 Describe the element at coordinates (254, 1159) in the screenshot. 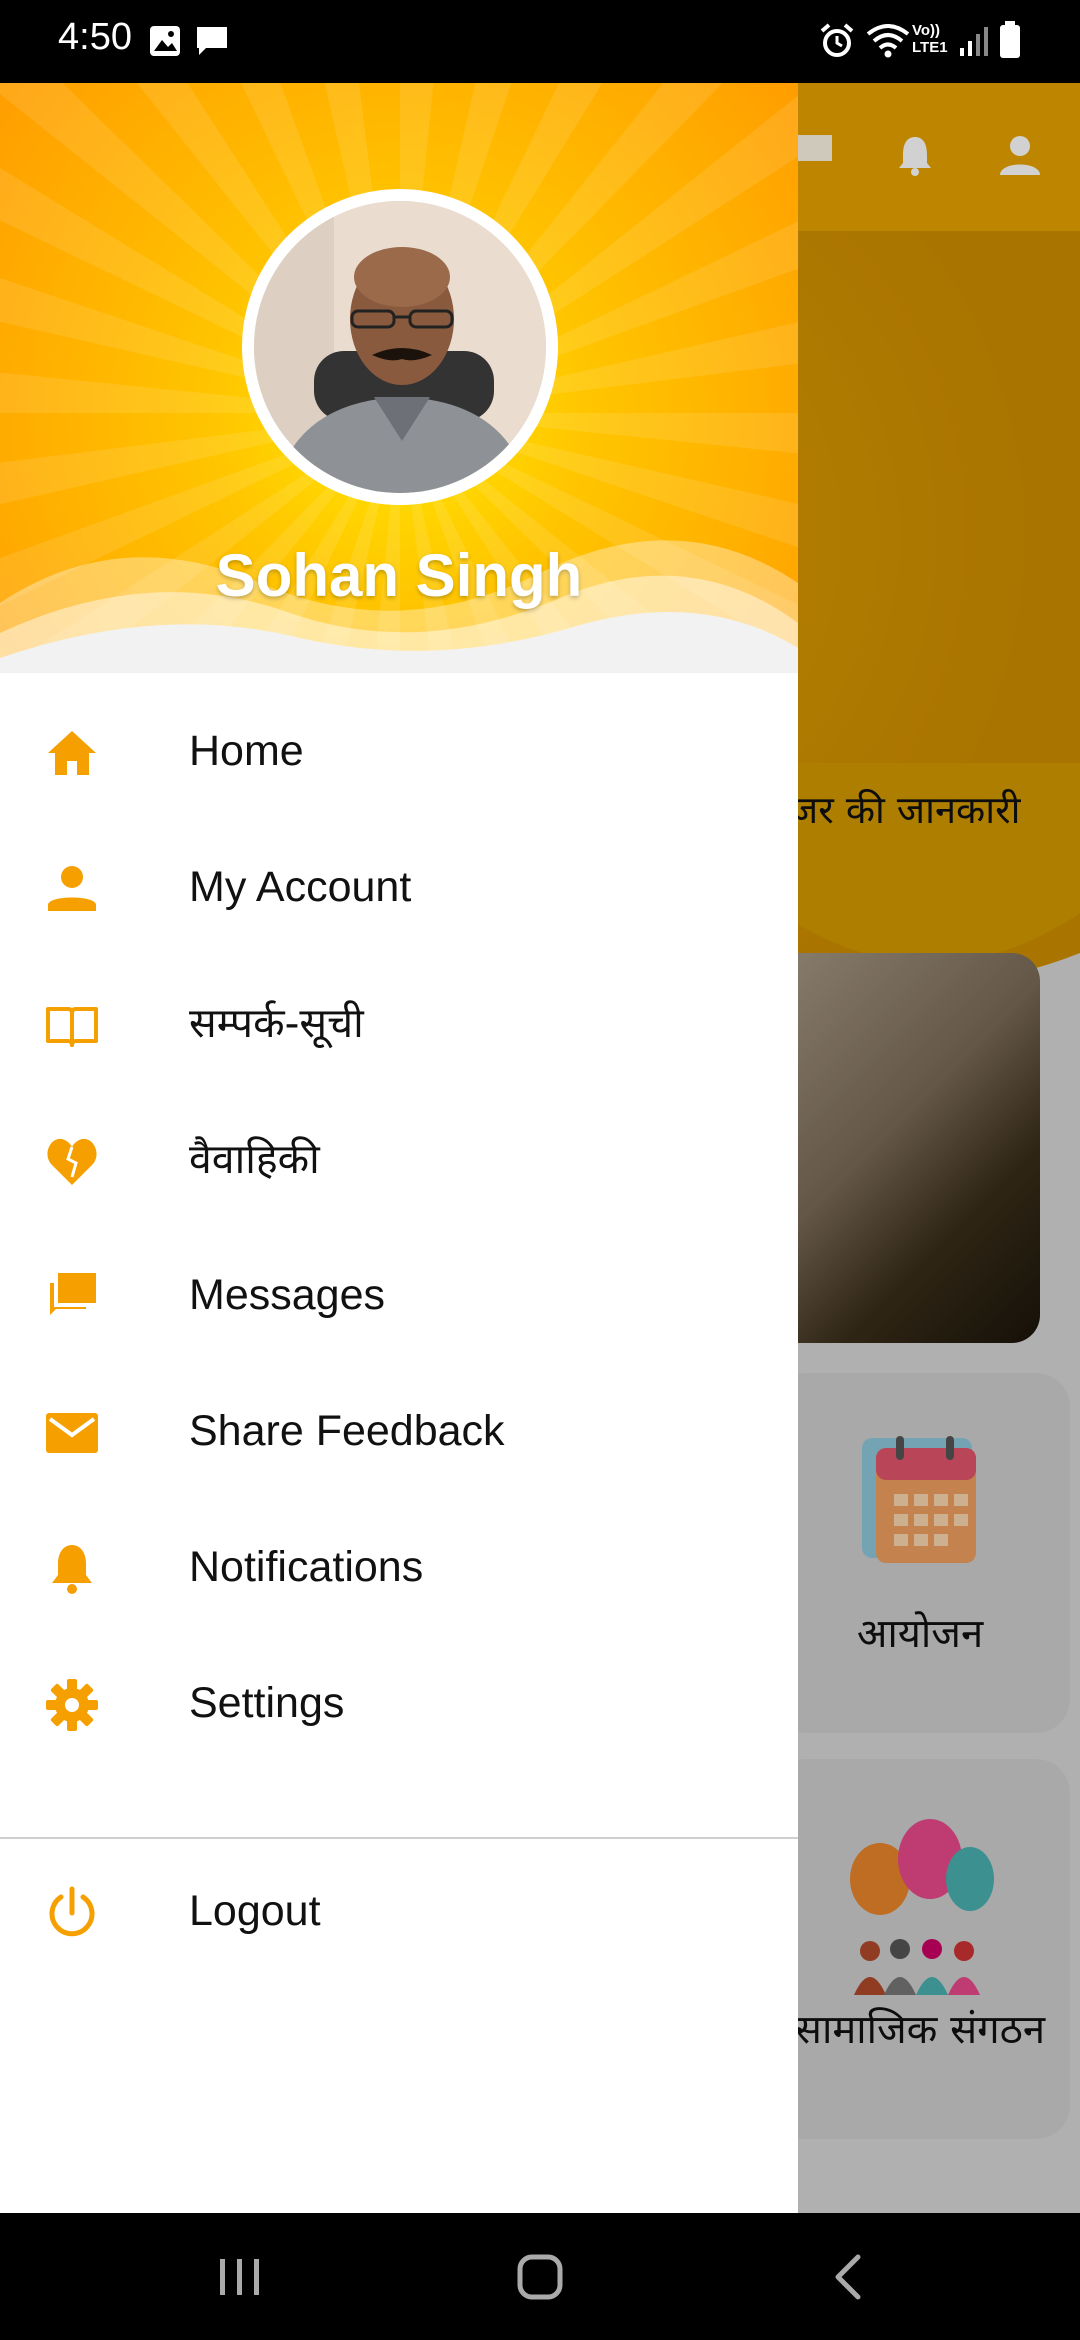

I see `menu-item-label: वैवाहिकी` at that location.